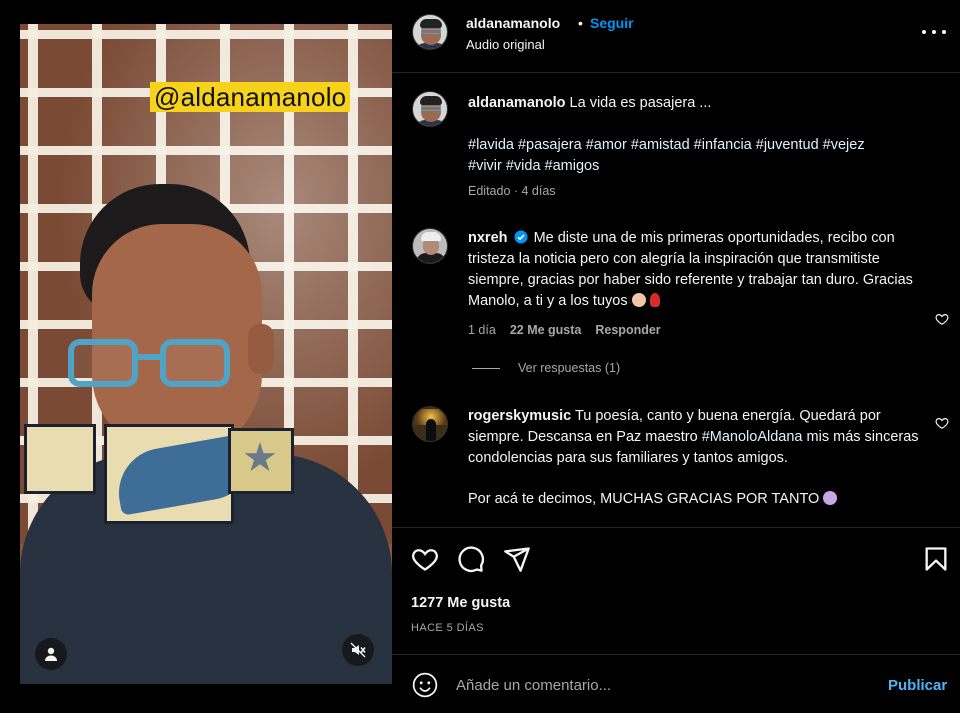  Describe the element at coordinates (521, 237) in the screenshot. I see `verified-icon` at that location.